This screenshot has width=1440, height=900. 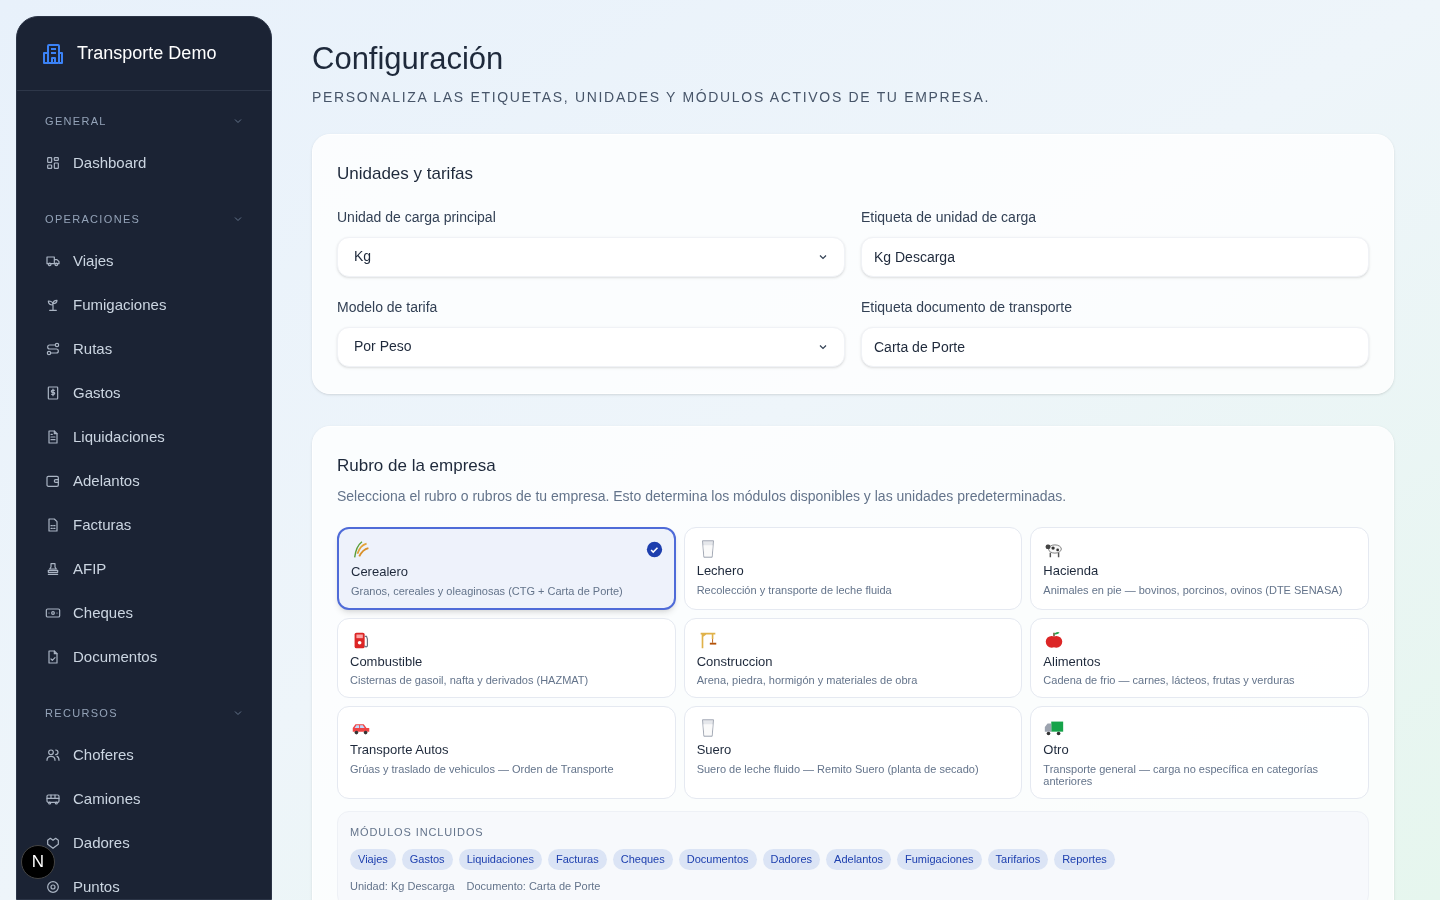 What do you see at coordinates (791, 859) in the screenshot?
I see `module-tag: Dadores` at bounding box center [791, 859].